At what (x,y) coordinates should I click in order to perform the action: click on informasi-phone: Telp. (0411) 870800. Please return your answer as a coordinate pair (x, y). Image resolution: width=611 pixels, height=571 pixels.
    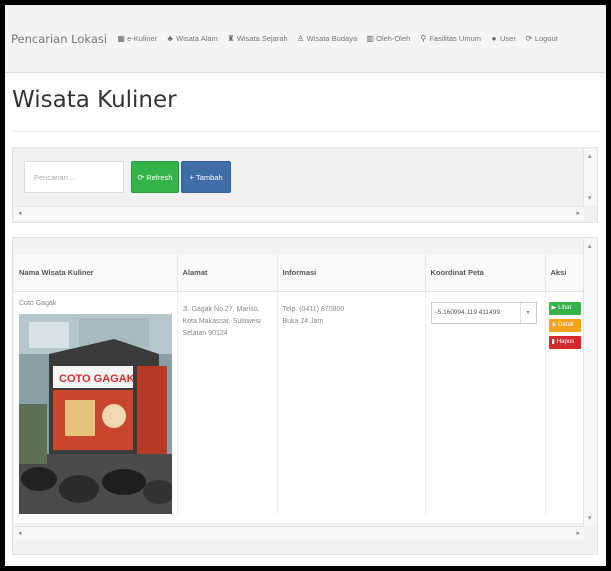
    Looking at the image, I should click on (313, 309).